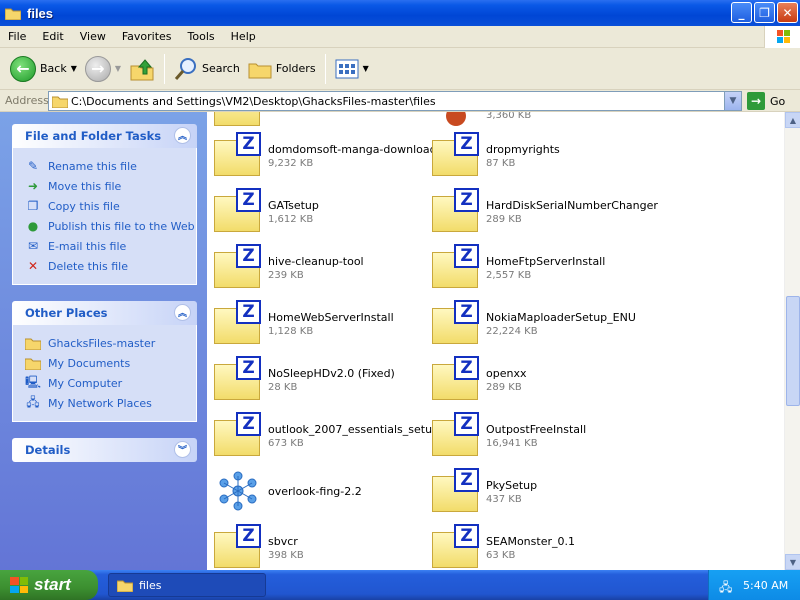 The width and height of the screenshot is (800, 600). Describe the element at coordinates (92, 166) in the screenshot. I see `task-label: Rename this file` at that location.